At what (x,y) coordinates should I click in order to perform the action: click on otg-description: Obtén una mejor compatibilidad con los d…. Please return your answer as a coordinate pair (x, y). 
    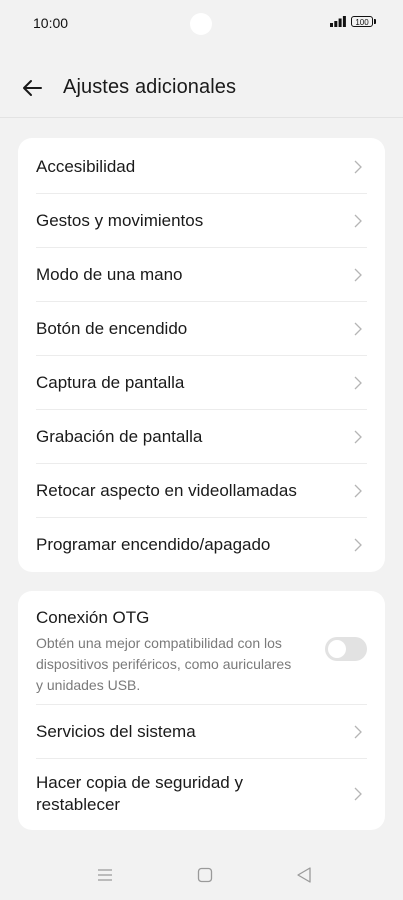
    Looking at the image, I should click on (164, 664).